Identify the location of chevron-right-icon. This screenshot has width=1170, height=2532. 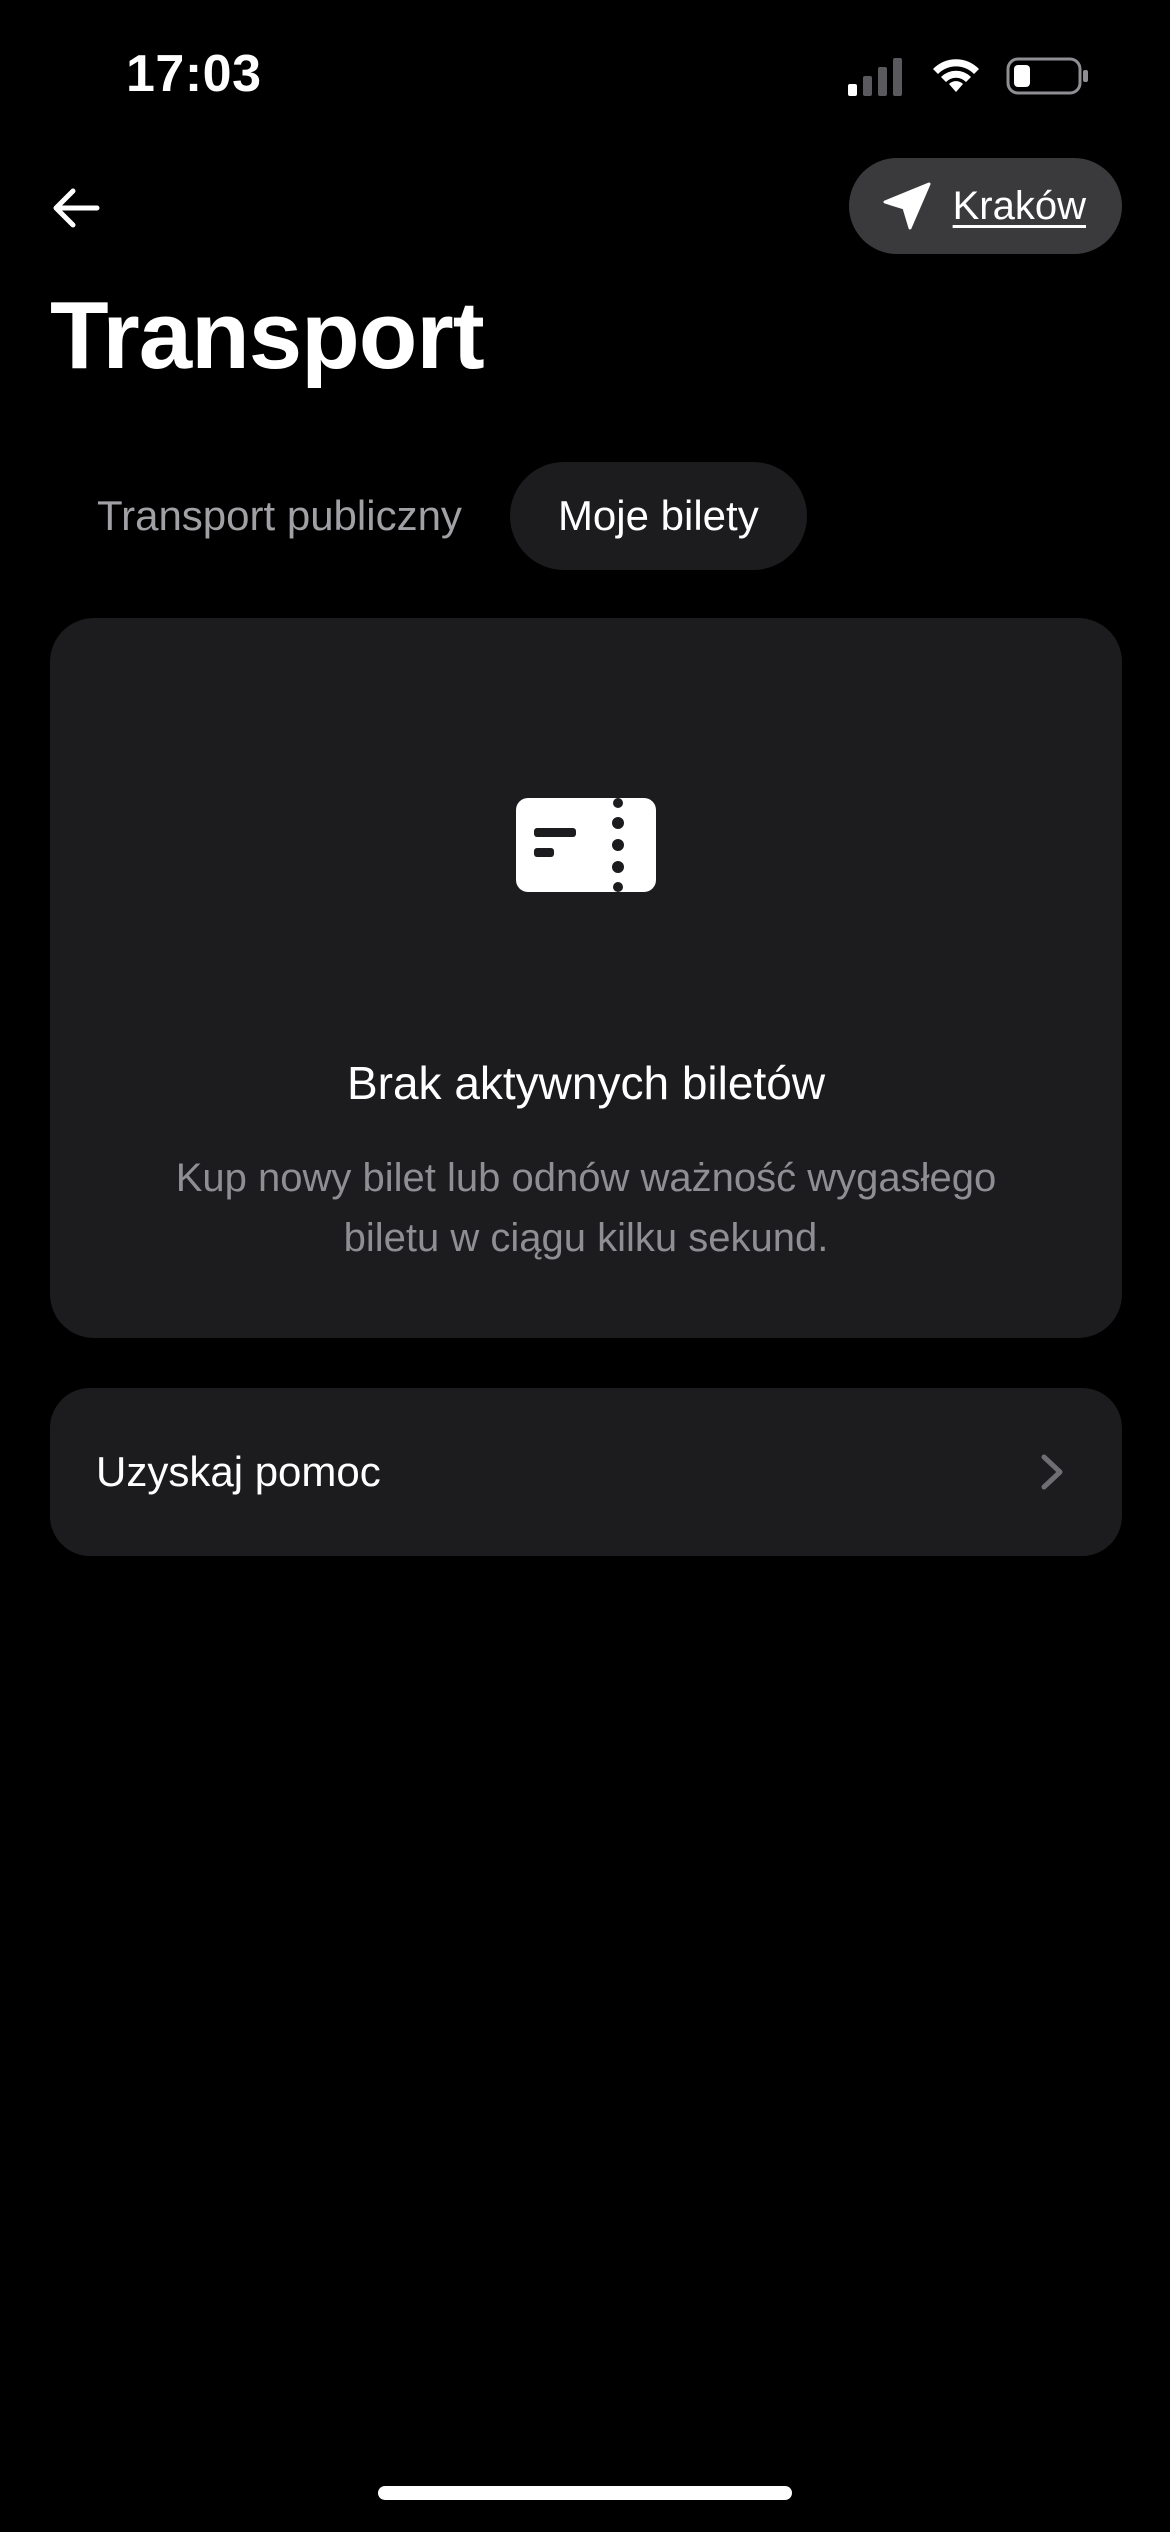
(1052, 1472).